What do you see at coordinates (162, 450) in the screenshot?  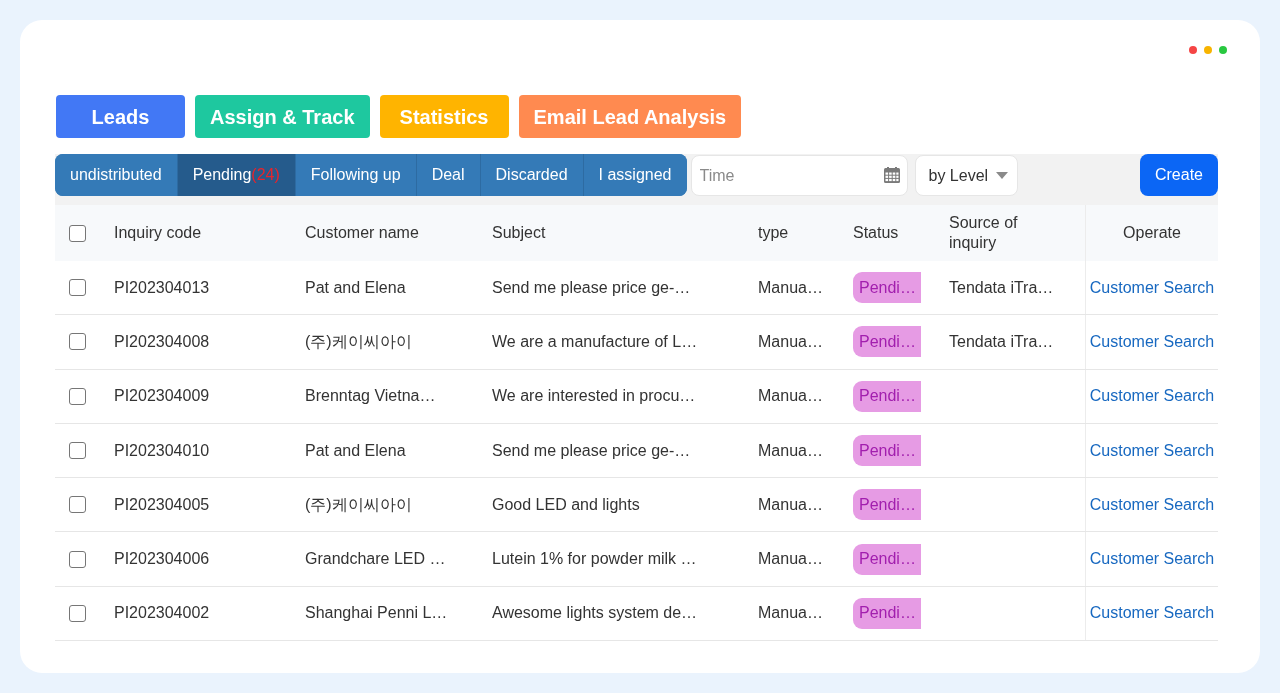 I see `table-cell-text: PI202304010` at bounding box center [162, 450].